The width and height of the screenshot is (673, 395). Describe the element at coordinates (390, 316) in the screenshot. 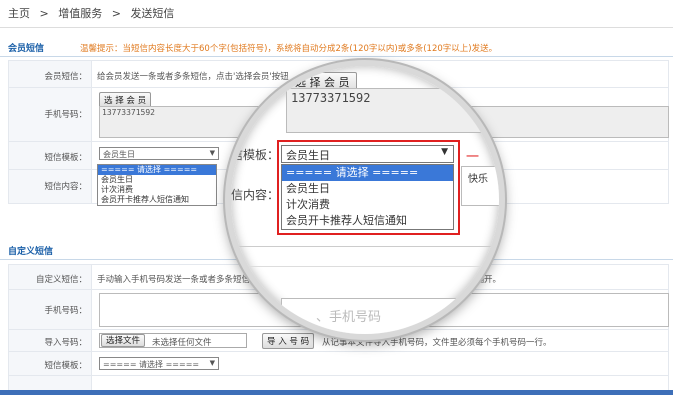

I see `custom-phone-textarea-magnified` at that location.